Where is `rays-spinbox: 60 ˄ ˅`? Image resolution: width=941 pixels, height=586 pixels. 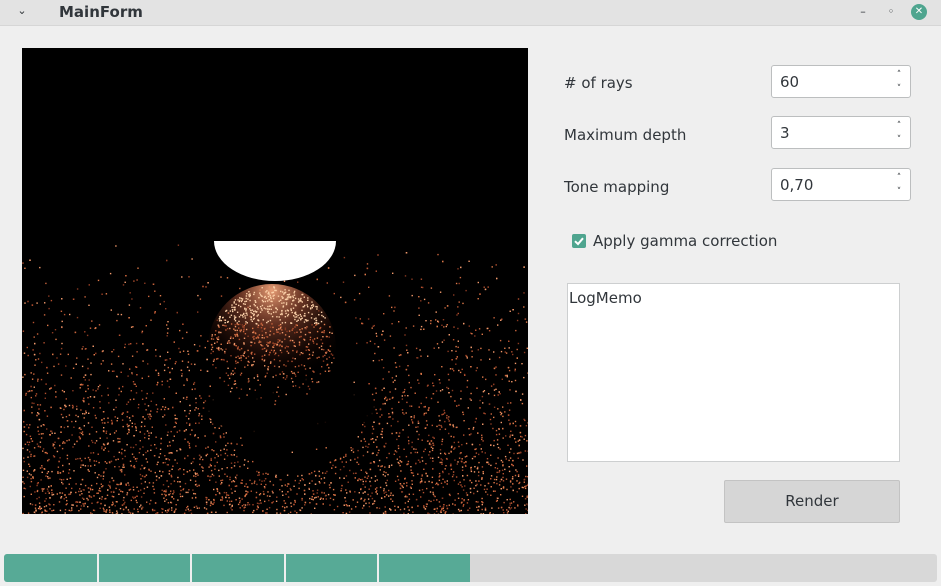 rays-spinbox: 60 ˄ ˅ is located at coordinates (841, 81).